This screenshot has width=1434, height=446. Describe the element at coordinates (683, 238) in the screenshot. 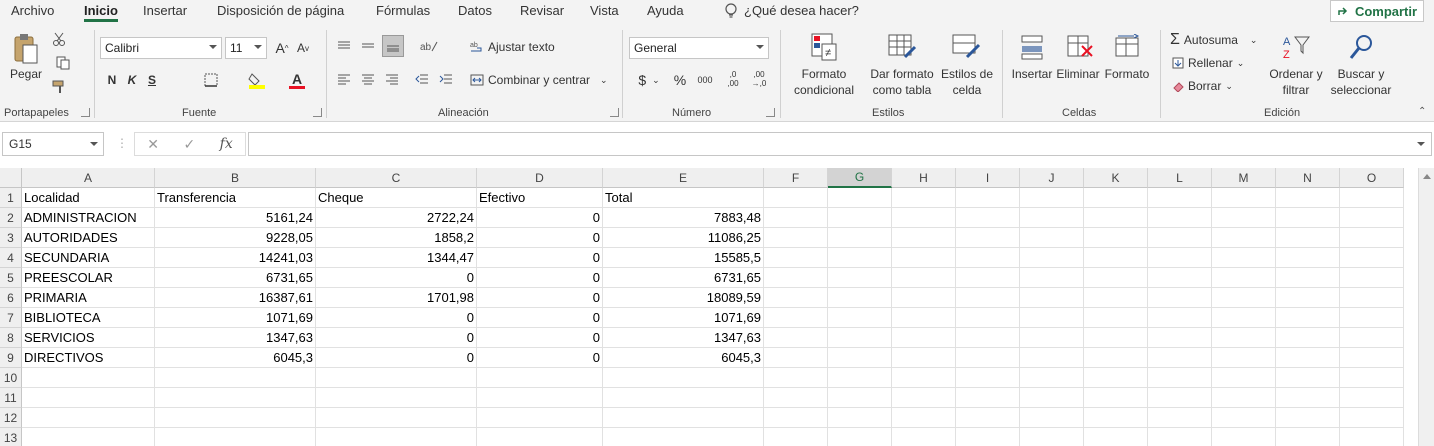

I see `cell-e3: 11086,25` at that location.